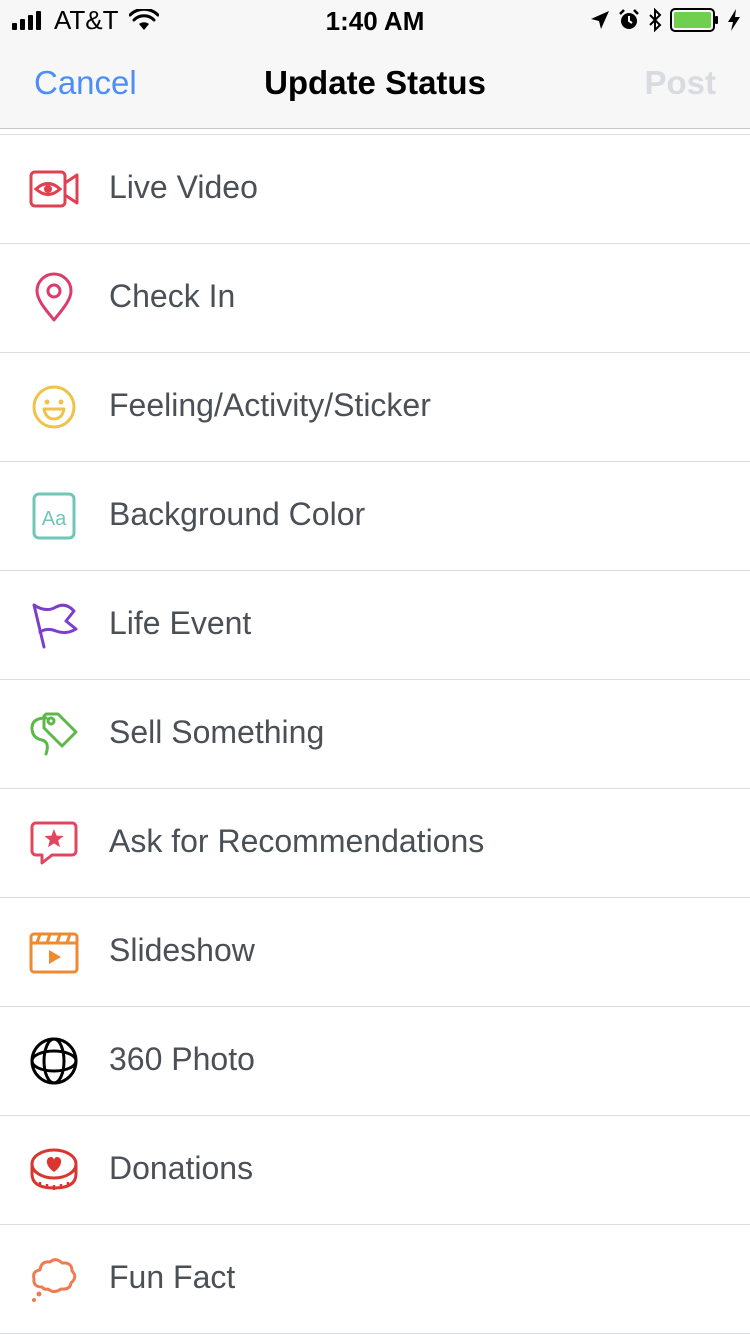 This screenshot has width=750, height=1334. Describe the element at coordinates (181, 1168) in the screenshot. I see `option-label: Donations` at that location.